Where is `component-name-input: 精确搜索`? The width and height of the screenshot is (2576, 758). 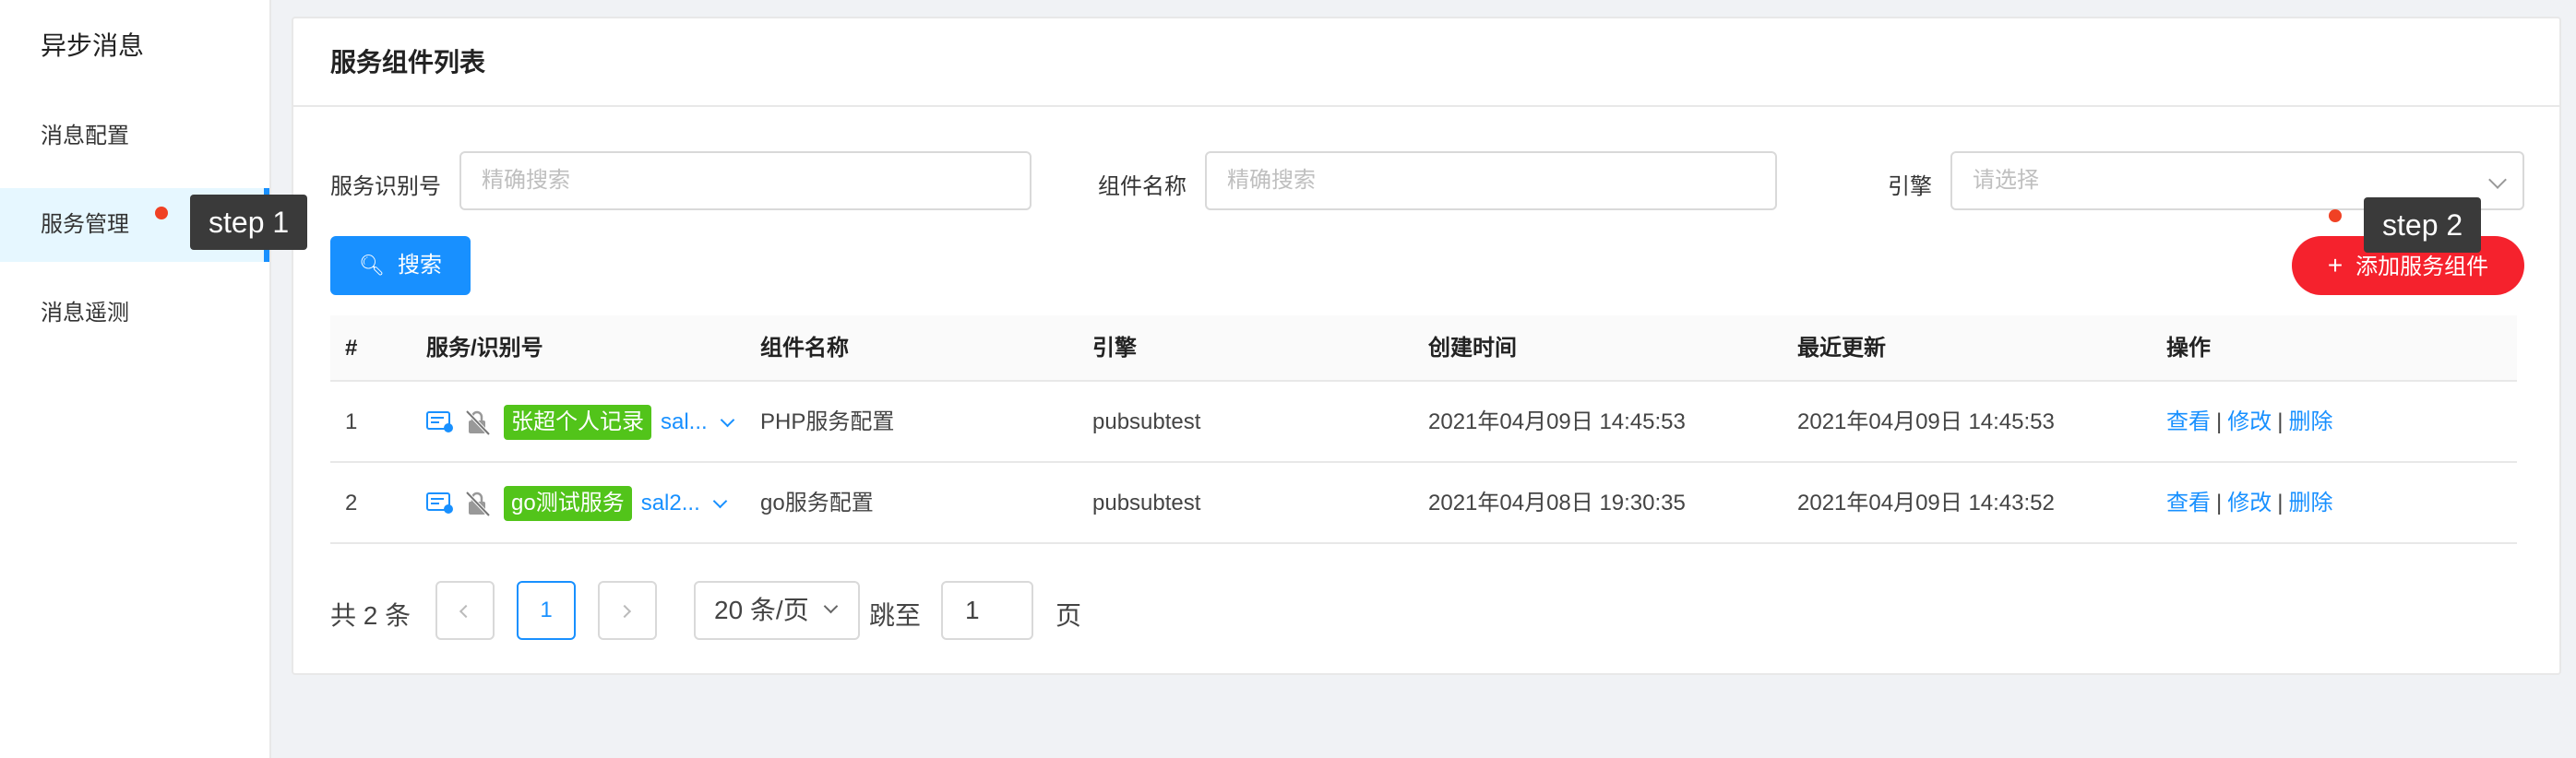
component-name-input: 精确搜索 is located at coordinates (1491, 180).